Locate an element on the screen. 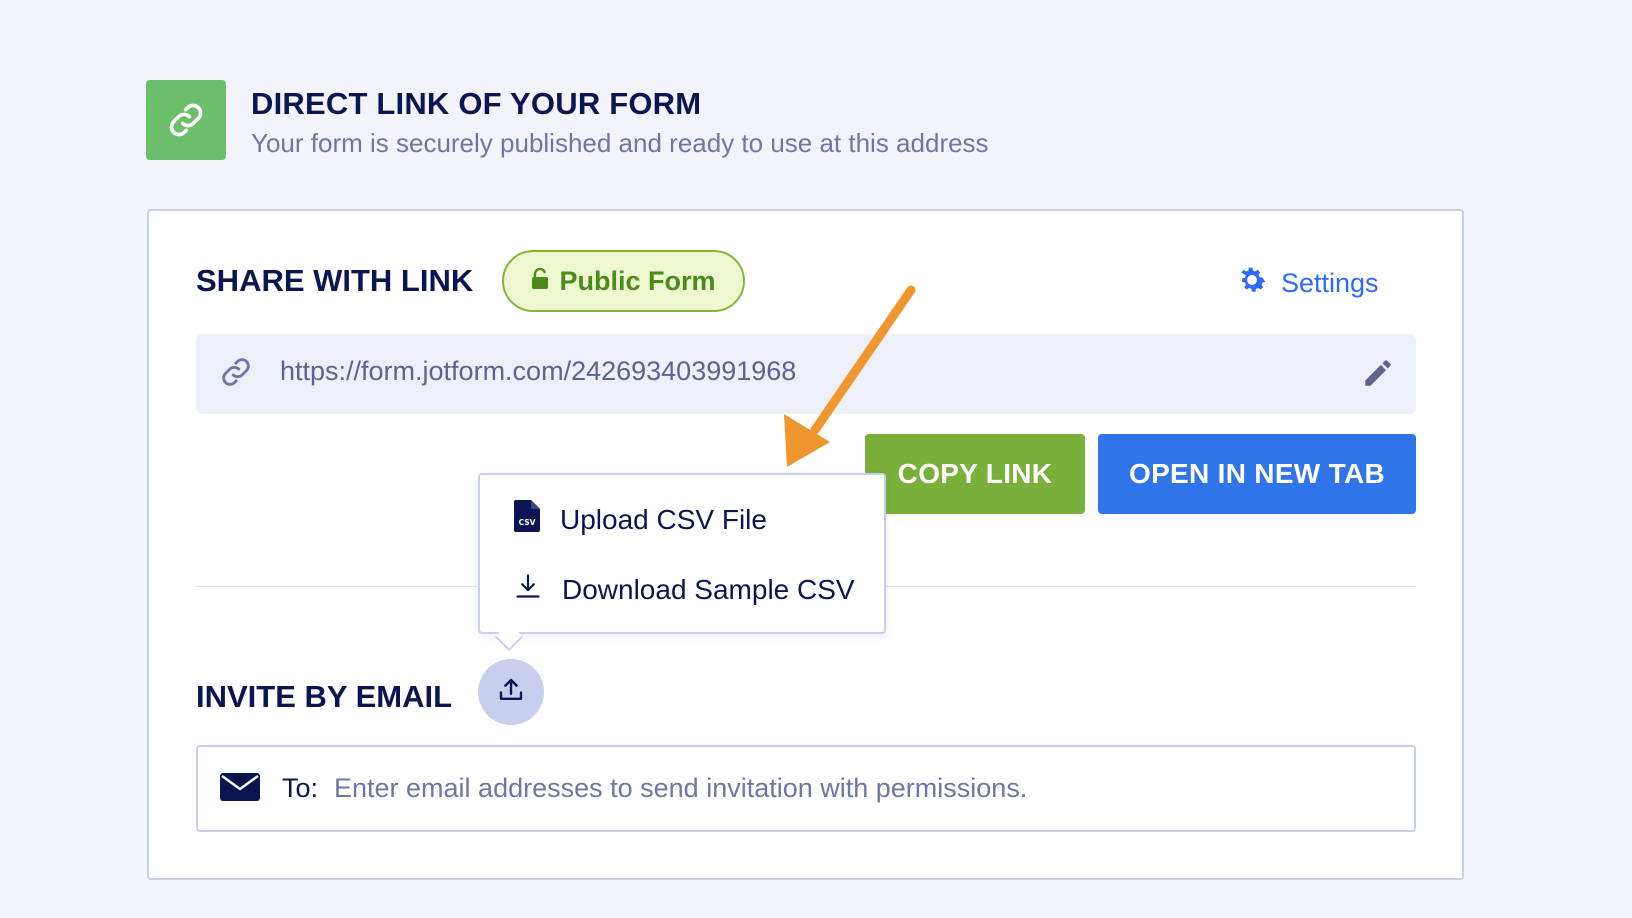 The width and height of the screenshot is (1632, 918). settings-label: Settings is located at coordinates (1330, 283).